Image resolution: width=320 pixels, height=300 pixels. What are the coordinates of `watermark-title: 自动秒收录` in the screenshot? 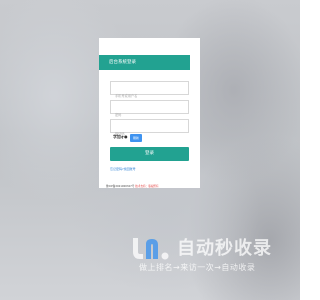 It's located at (224, 248).